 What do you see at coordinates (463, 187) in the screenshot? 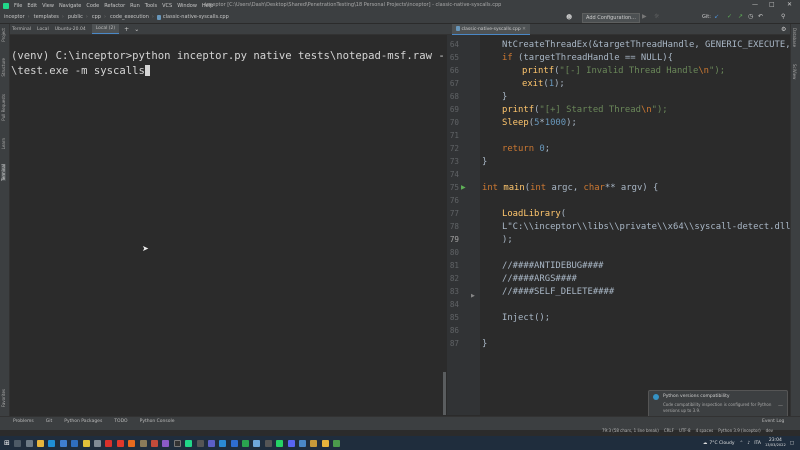
I see `run-main-icon: ▶` at bounding box center [463, 187].